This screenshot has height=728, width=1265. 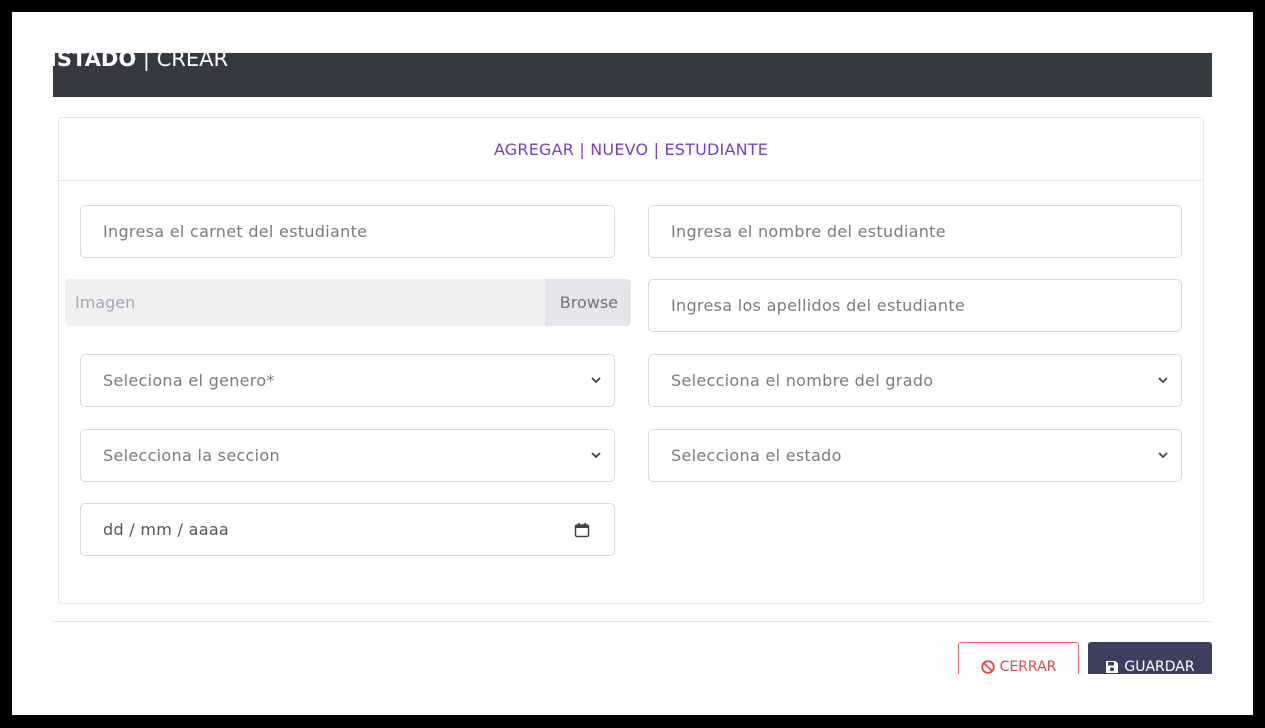 I want to click on modal-title: ISTADO | CREAR, so click(x=140, y=62).